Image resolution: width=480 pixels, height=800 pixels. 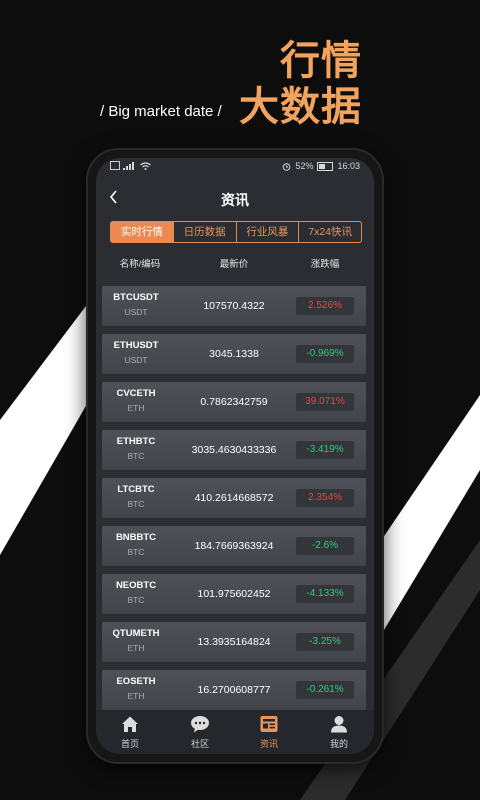 What do you see at coordinates (136, 489) in the screenshot?
I see `pair-symbol: LTCBTC` at bounding box center [136, 489].